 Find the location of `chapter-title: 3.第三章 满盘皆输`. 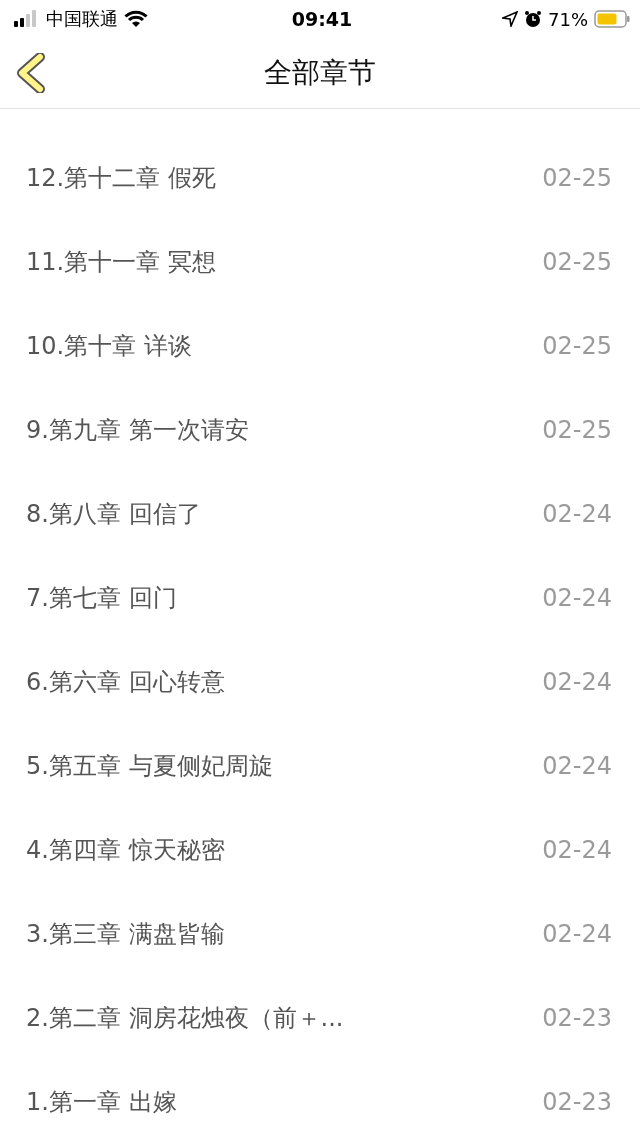

chapter-title: 3.第三章 满盘皆输 is located at coordinates (125, 934).